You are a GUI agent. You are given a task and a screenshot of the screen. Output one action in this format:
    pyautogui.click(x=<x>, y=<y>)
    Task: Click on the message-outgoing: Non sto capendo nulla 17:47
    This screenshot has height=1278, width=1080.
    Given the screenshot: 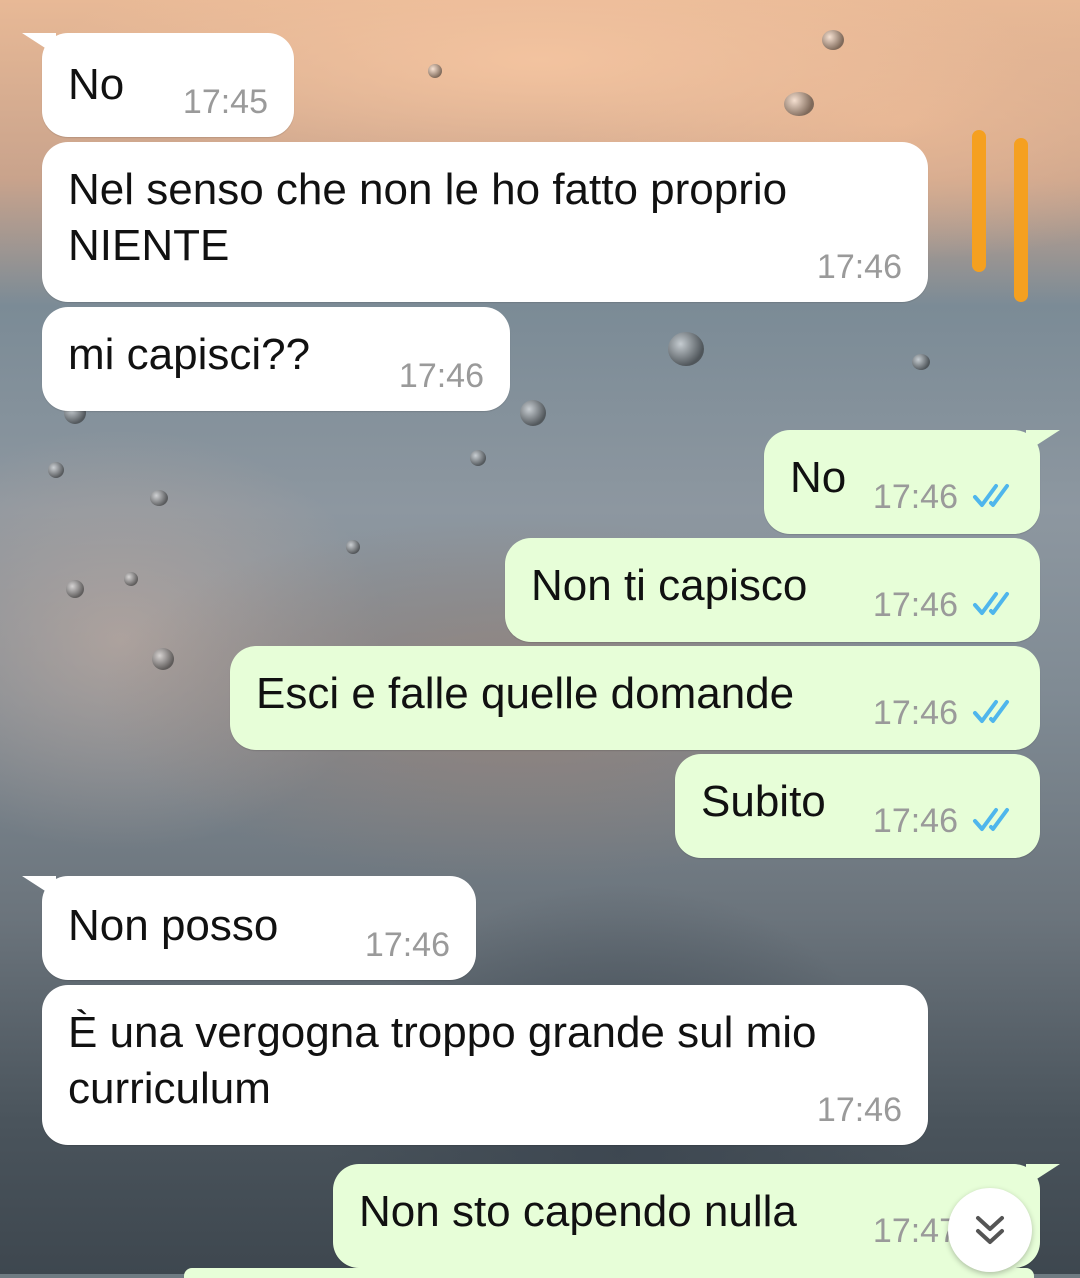 What is the action you would take?
    pyautogui.click(x=696, y=1216)
    